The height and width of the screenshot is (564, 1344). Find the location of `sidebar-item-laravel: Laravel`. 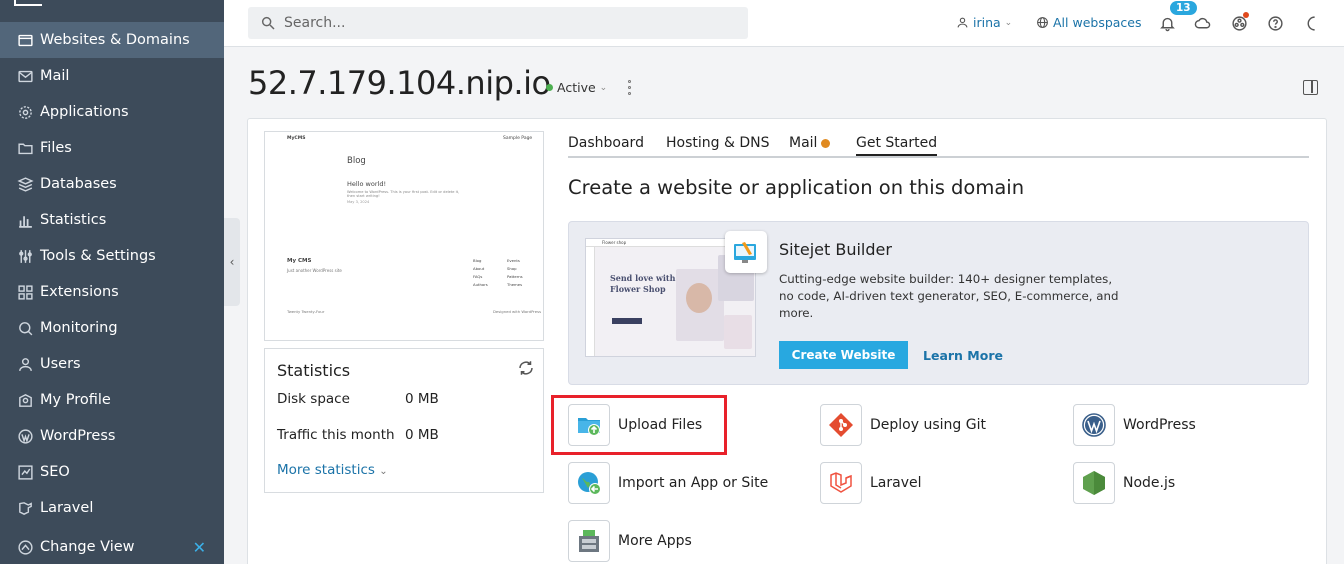

sidebar-item-laravel: Laravel is located at coordinates (112, 508).